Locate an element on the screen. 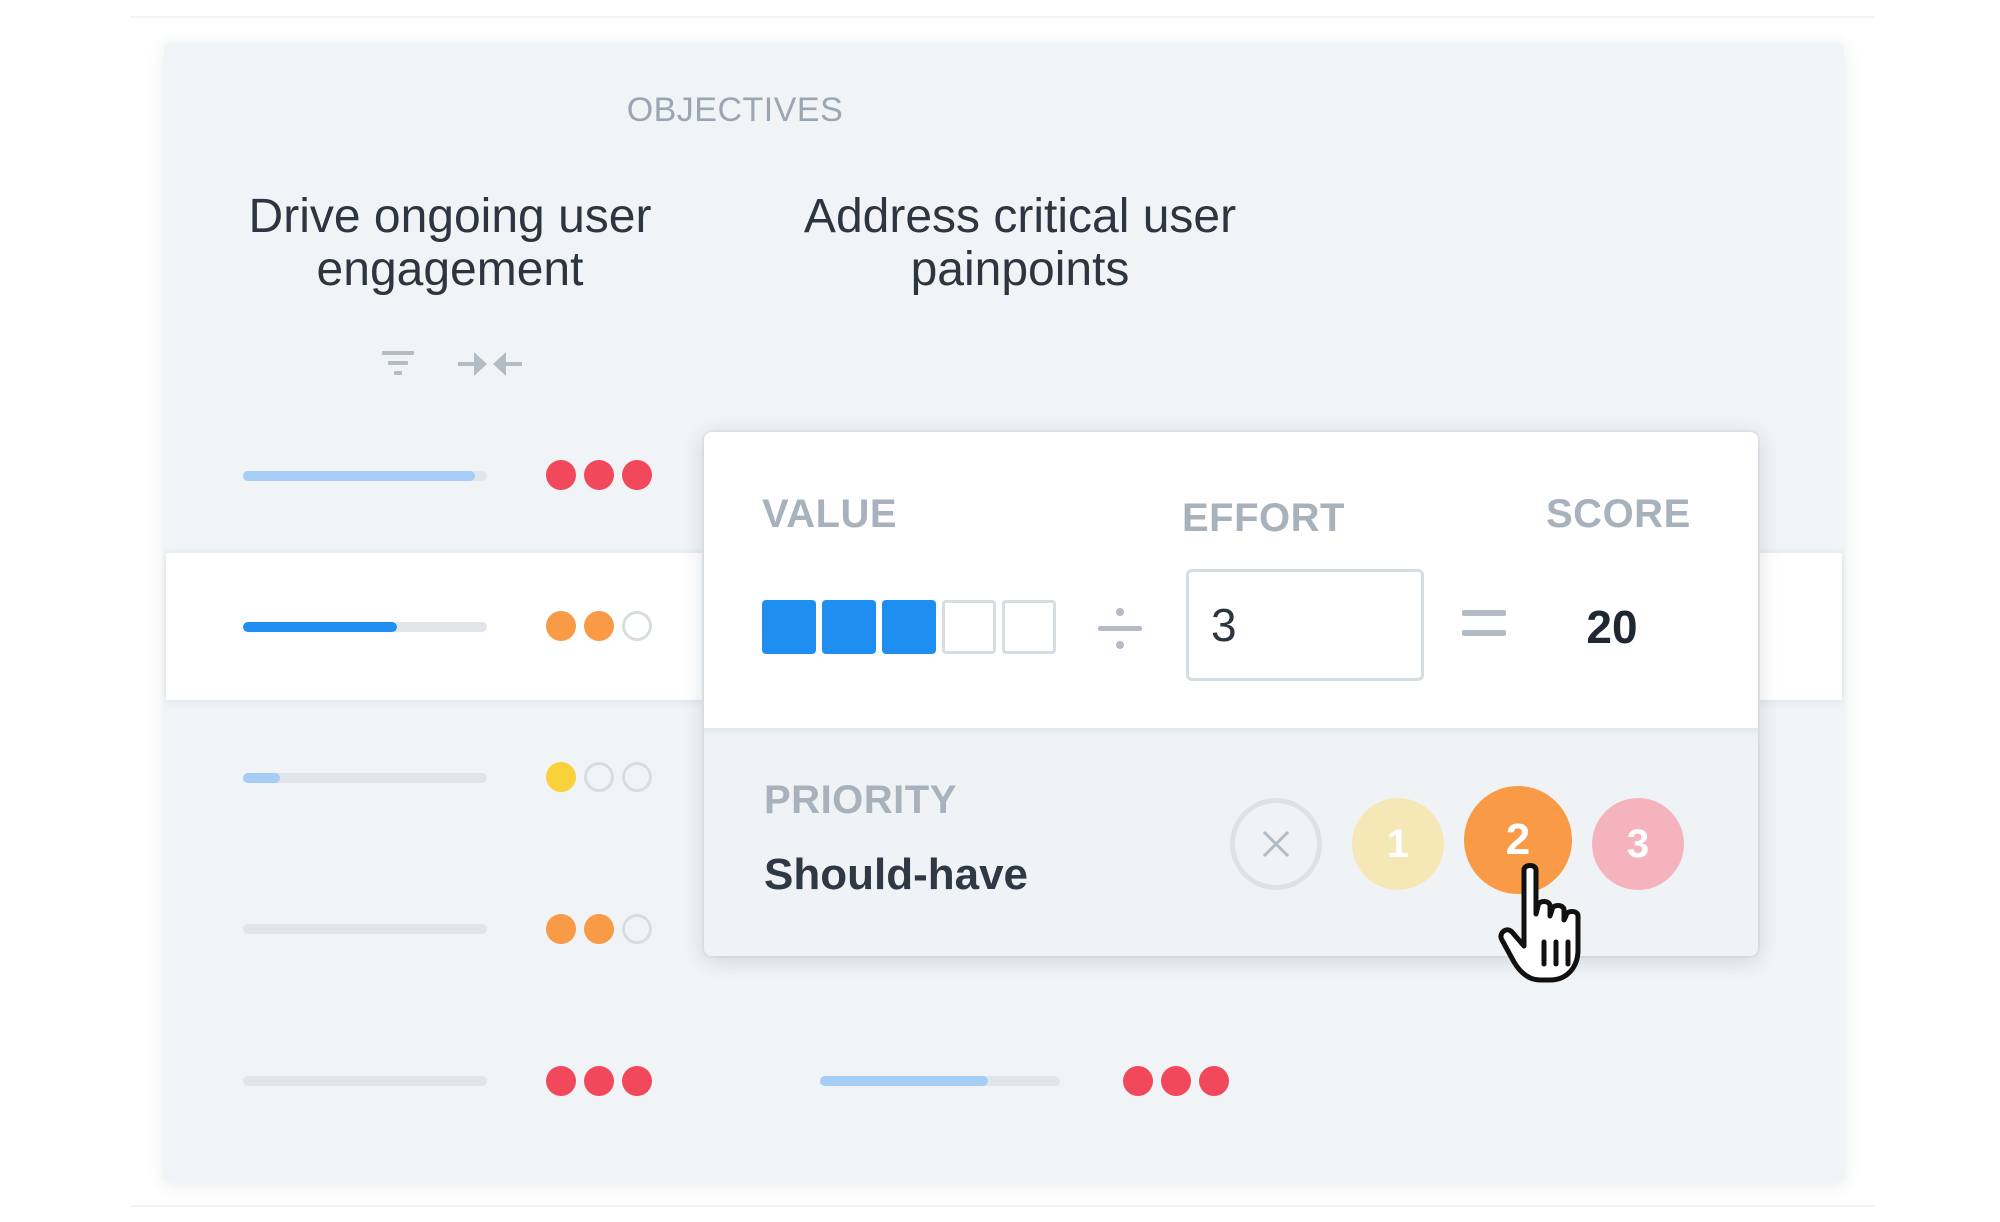  priority-1-label: 1 is located at coordinates (1398, 843).